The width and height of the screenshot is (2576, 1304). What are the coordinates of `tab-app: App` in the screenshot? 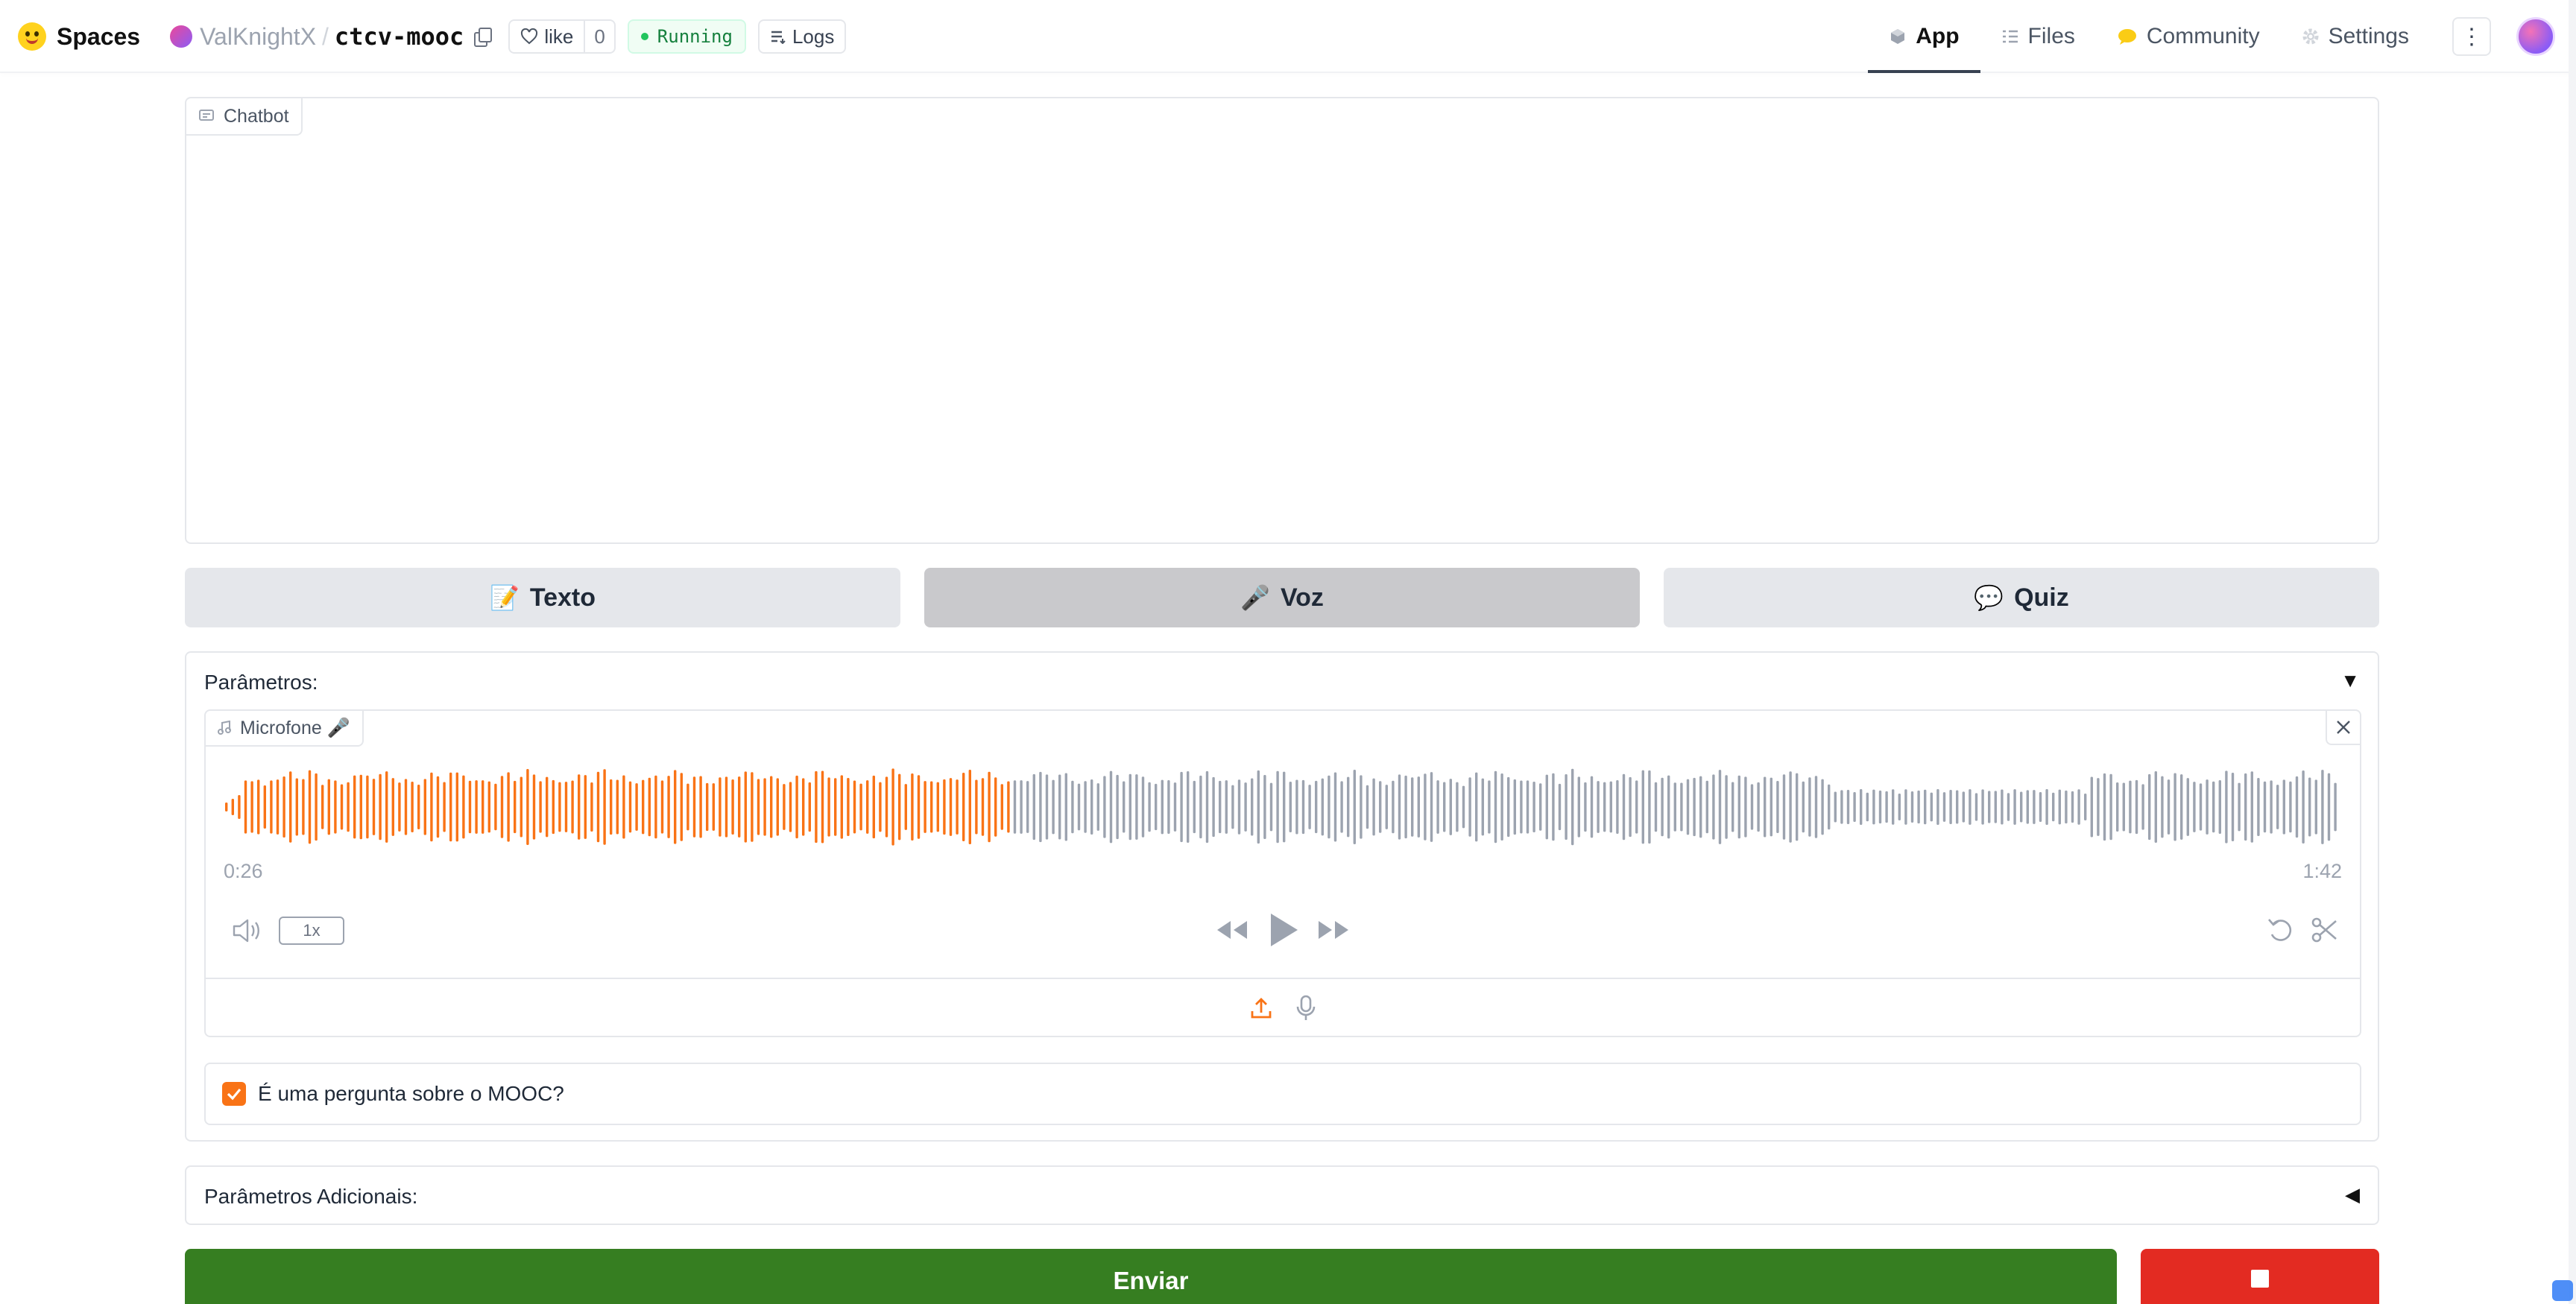 It's located at (1924, 36).